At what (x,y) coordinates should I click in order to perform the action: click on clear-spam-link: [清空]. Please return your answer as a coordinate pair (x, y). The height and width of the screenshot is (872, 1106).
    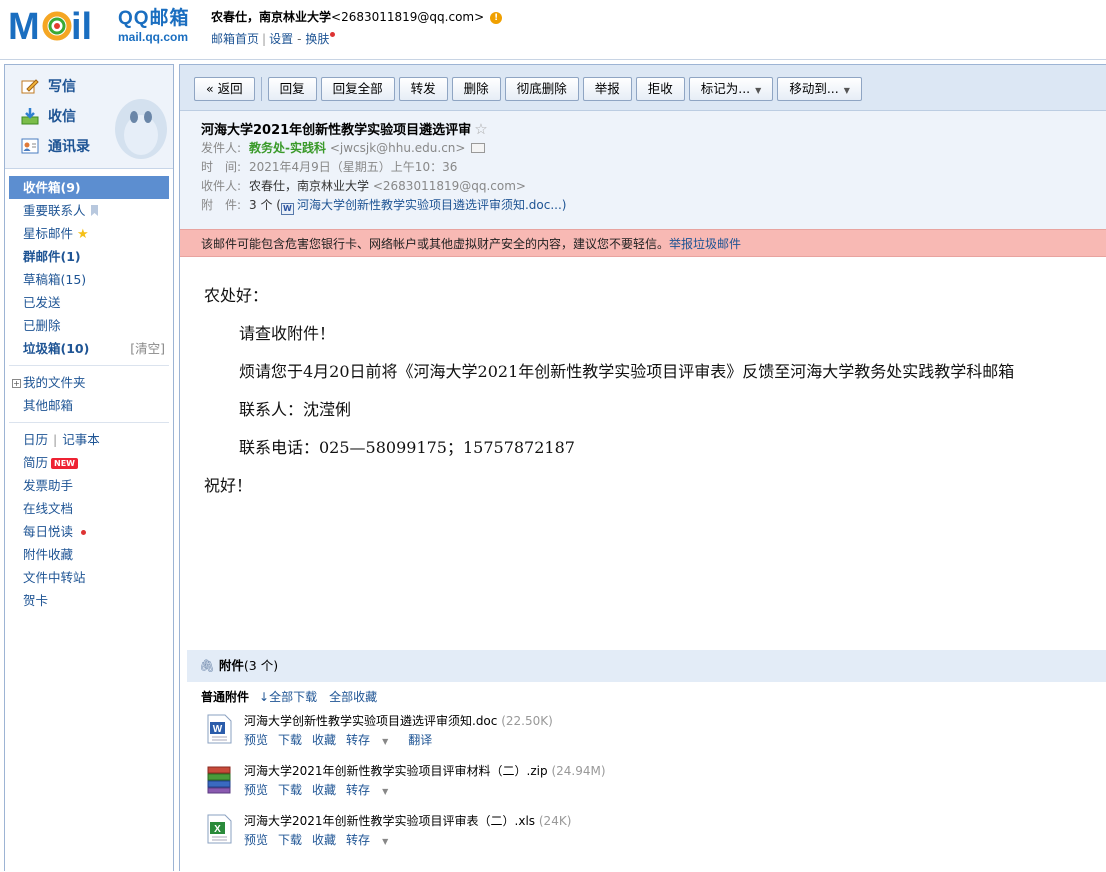
    Looking at the image, I should click on (147, 348).